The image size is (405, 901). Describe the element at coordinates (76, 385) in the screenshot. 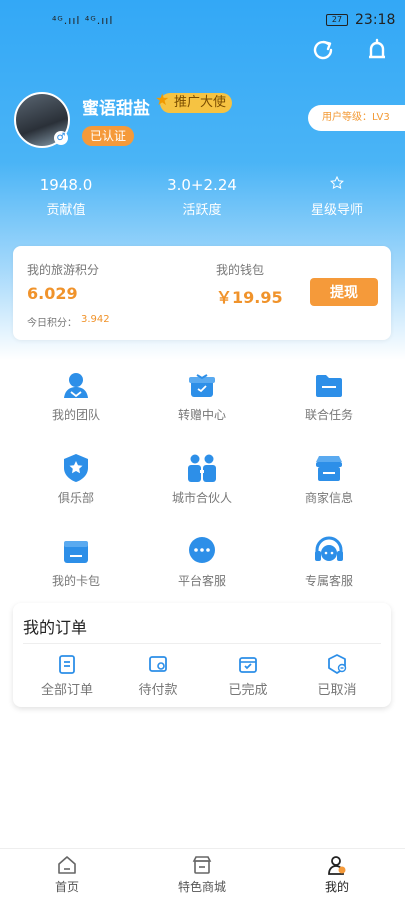

I see `team-icon` at that location.